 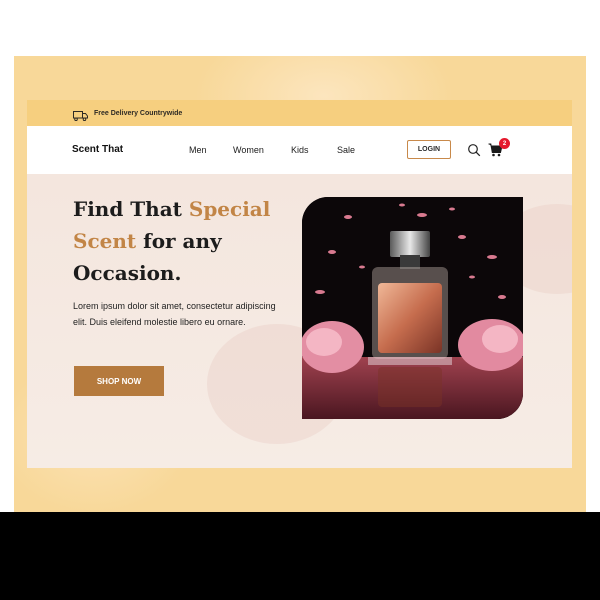 What do you see at coordinates (131, 209) in the screenshot?
I see `headline-text: Find That` at bounding box center [131, 209].